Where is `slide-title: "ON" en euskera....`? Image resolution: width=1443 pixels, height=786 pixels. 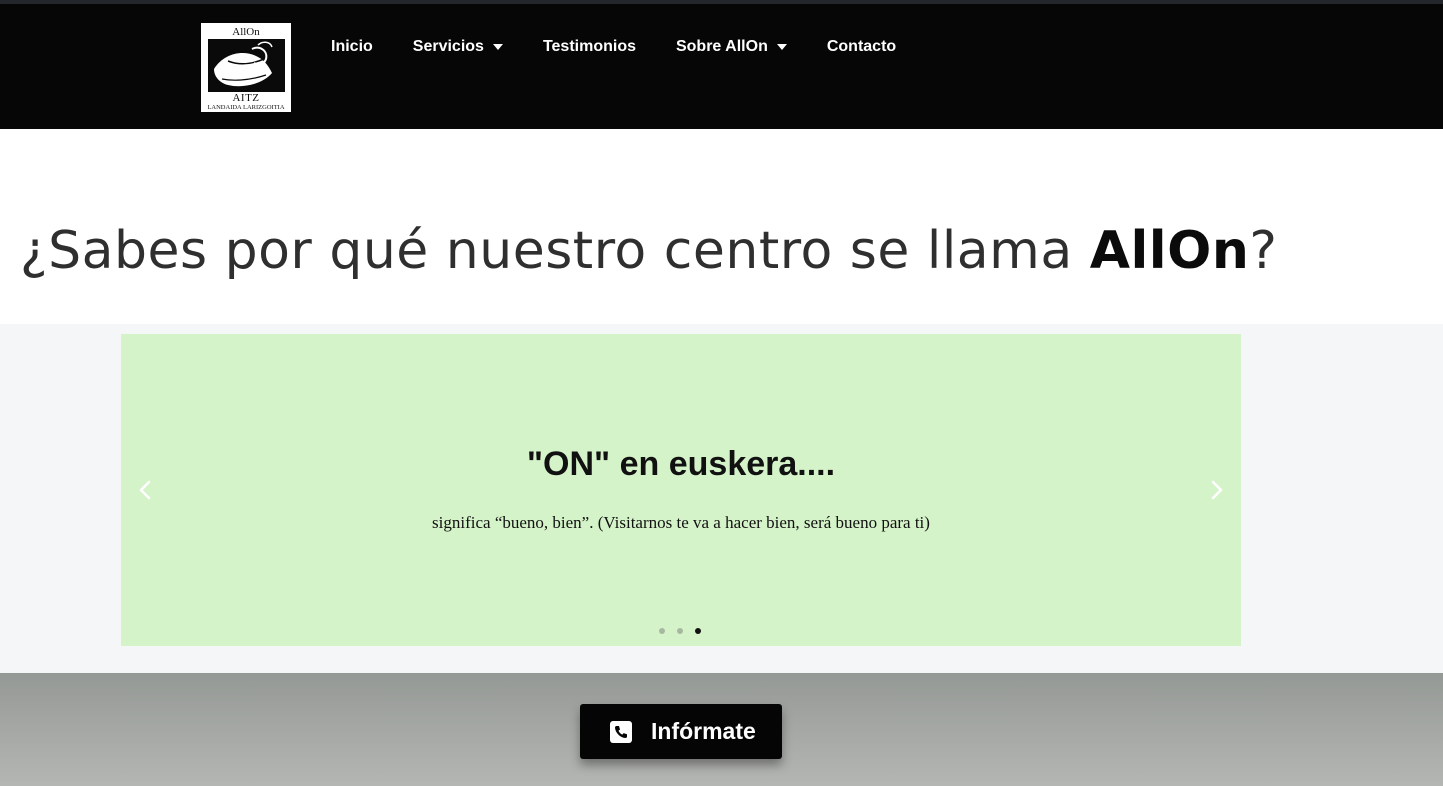 slide-title: "ON" en euskera.... is located at coordinates (681, 464).